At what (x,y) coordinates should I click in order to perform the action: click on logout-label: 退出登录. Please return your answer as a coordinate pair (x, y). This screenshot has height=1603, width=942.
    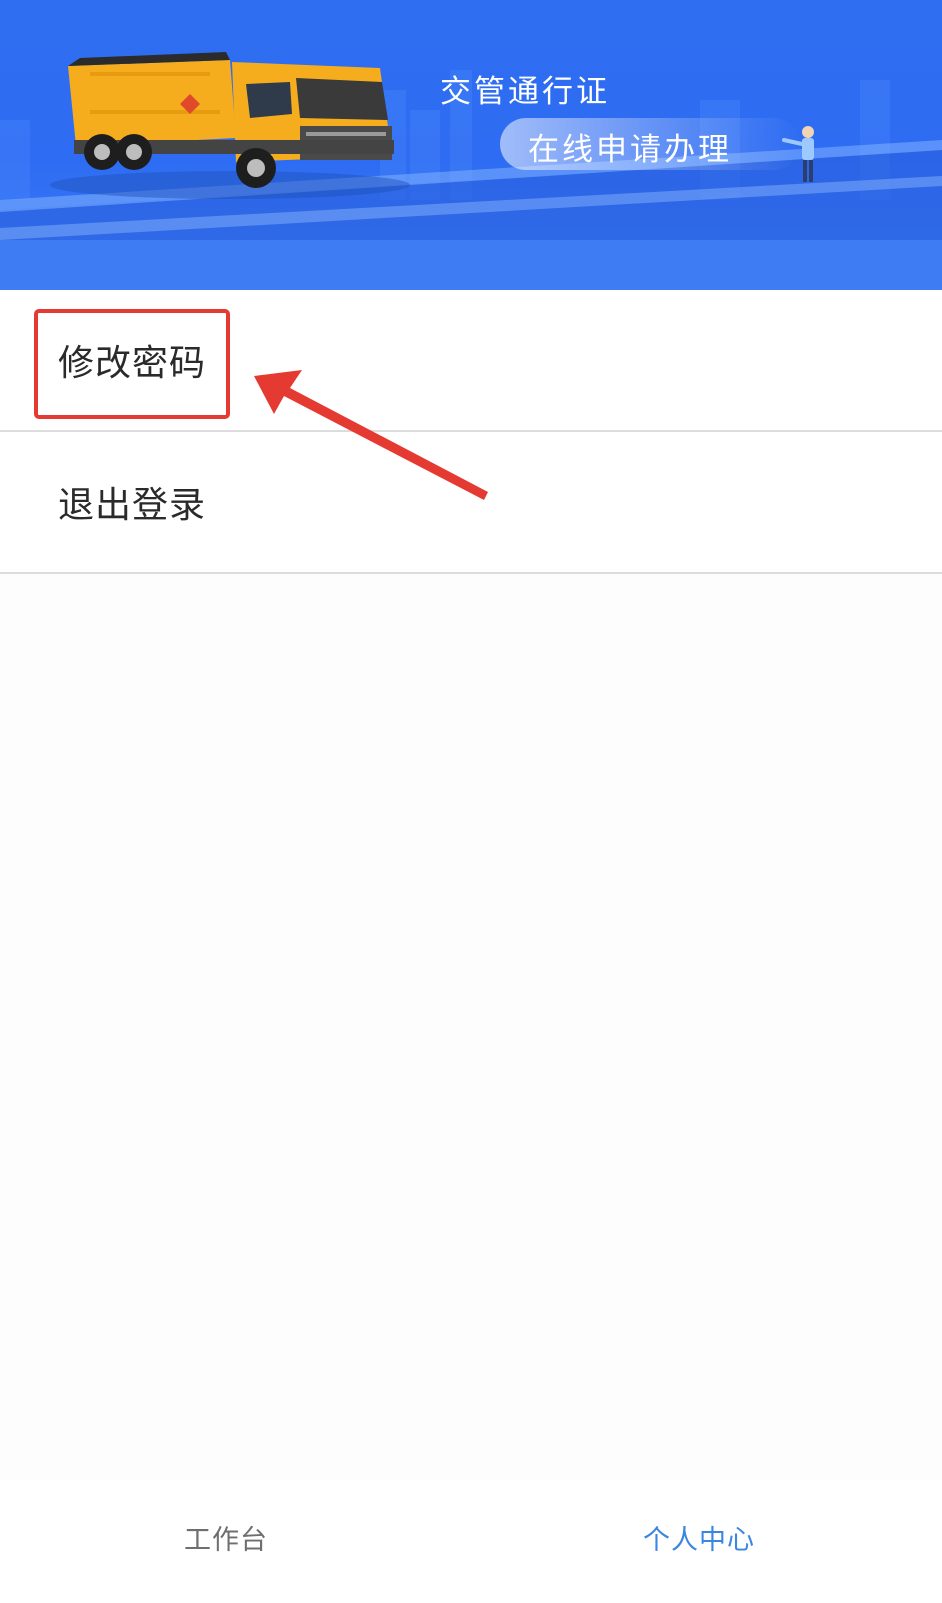
    Looking at the image, I should click on (132, 505).